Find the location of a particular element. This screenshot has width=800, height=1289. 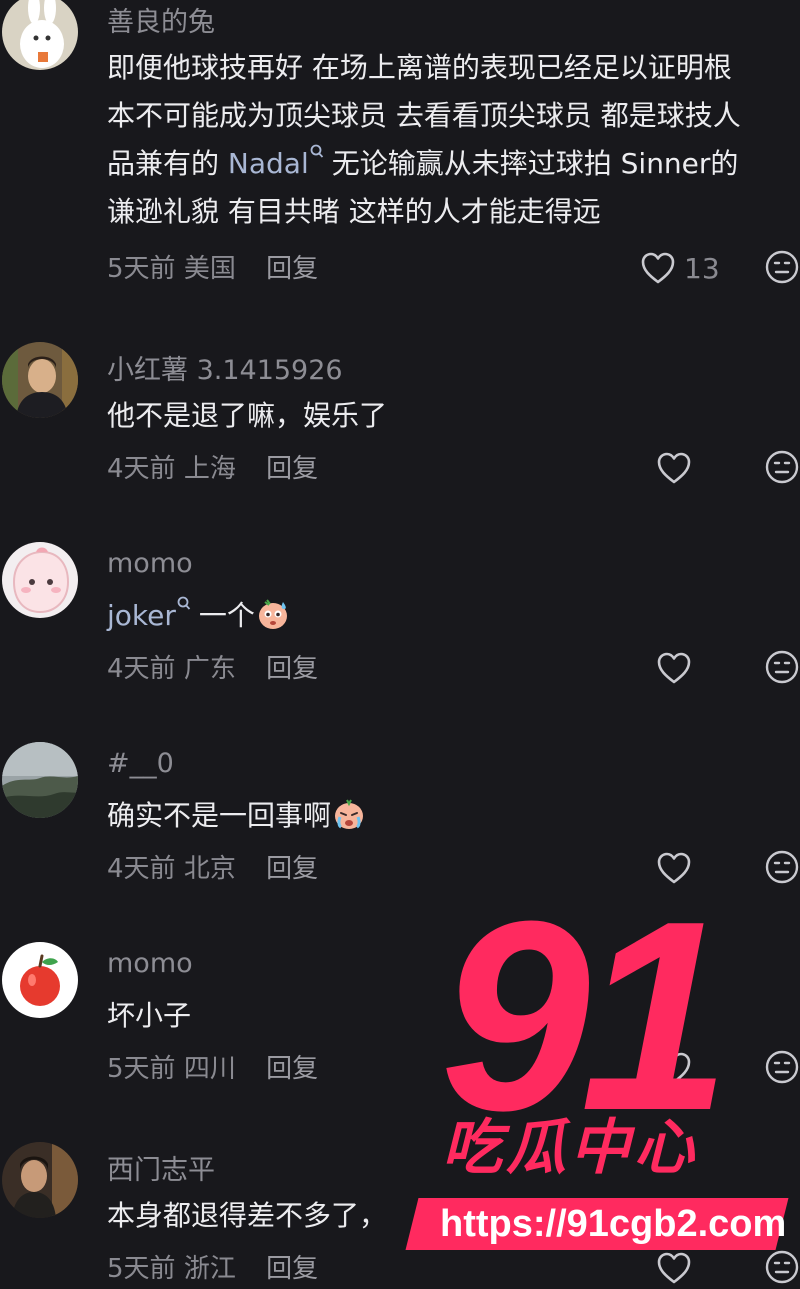

comment-location: 美国 is located at coordinates (209, 269).